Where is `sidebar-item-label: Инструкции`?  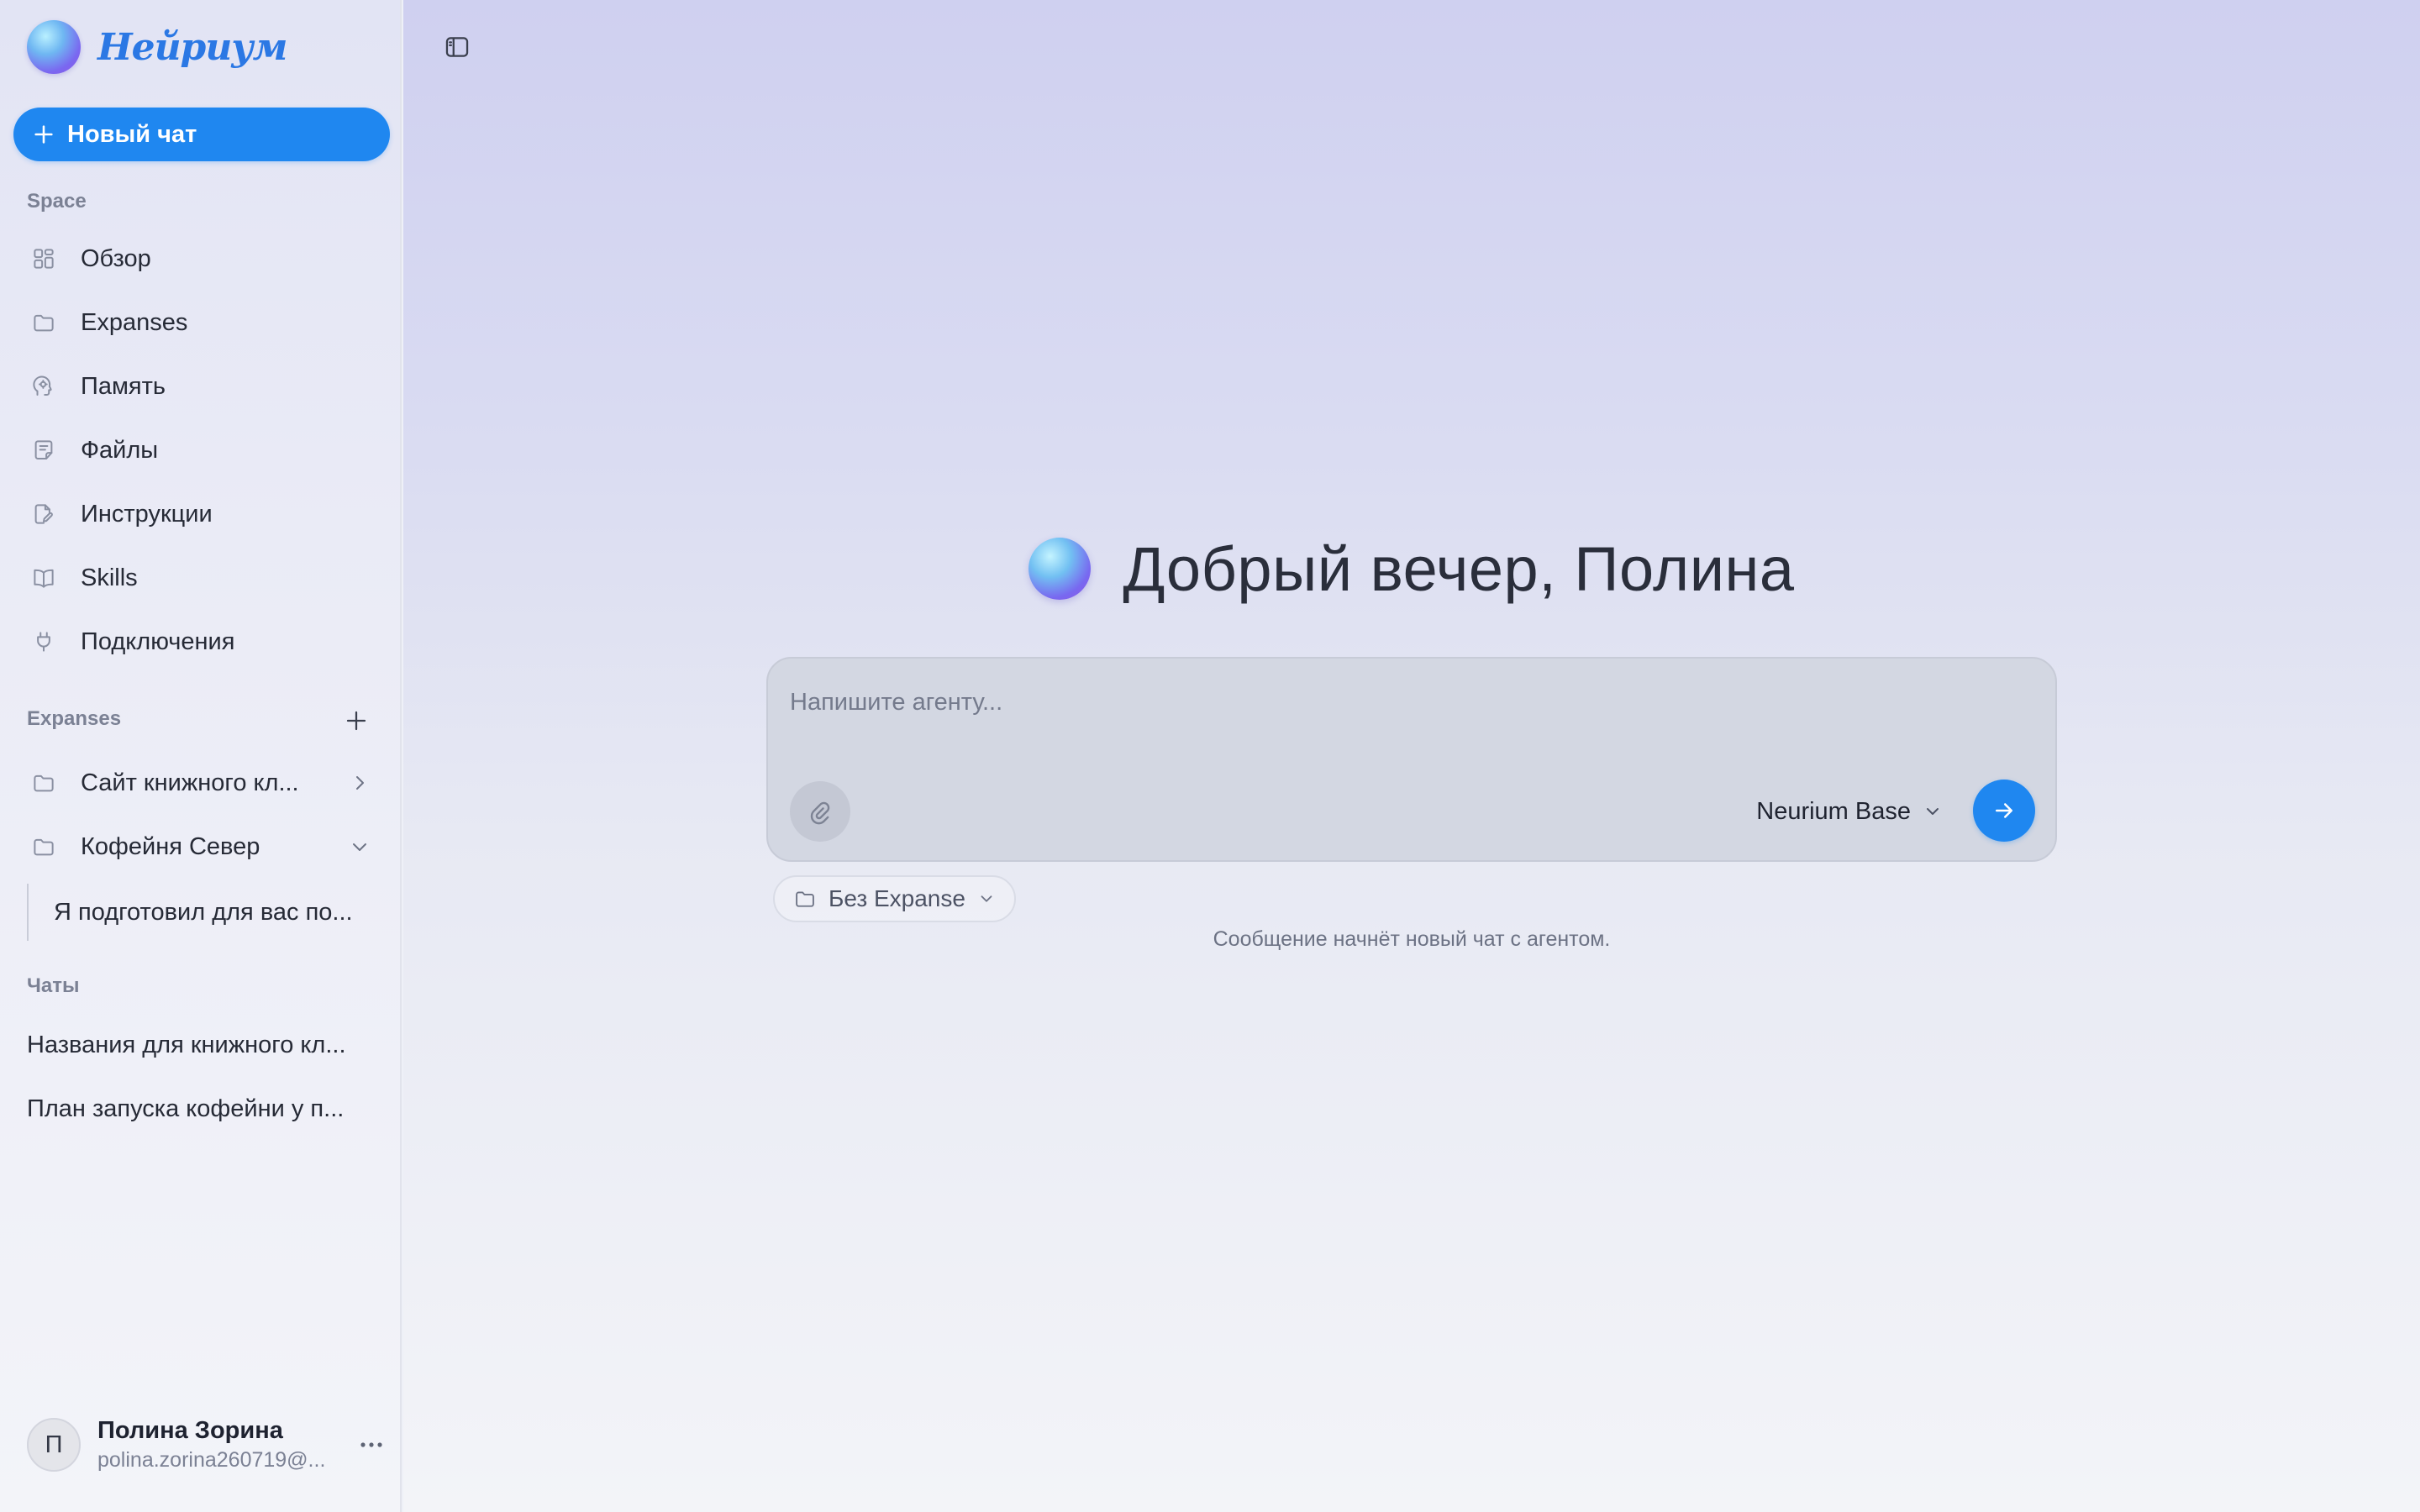
sidebar-item-label: Инструкции is located at coordinates (147, 514).